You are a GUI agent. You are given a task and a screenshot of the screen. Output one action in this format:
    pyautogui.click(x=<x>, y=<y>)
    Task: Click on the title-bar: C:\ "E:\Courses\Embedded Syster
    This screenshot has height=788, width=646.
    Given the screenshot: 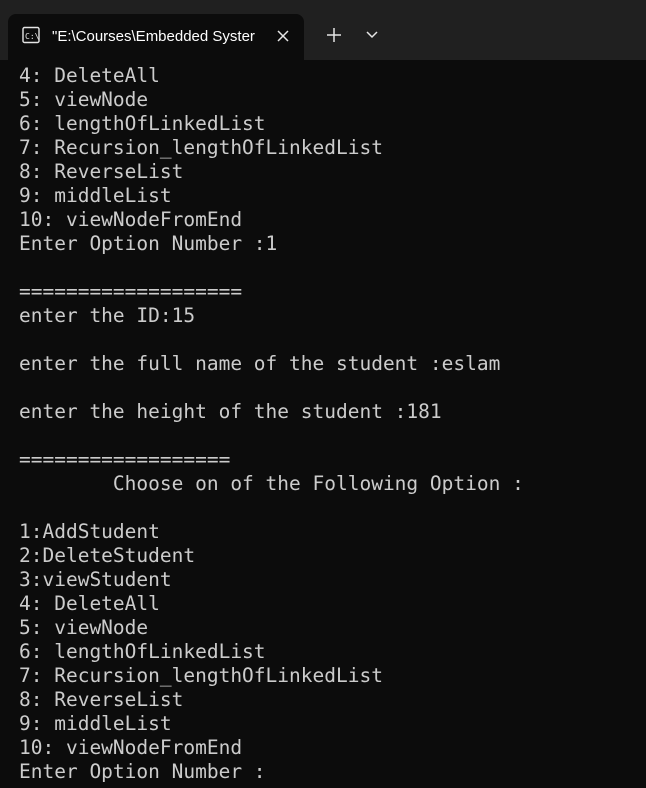 What is the action you would take?
    pyautogui.click(x=323, y=30)
    